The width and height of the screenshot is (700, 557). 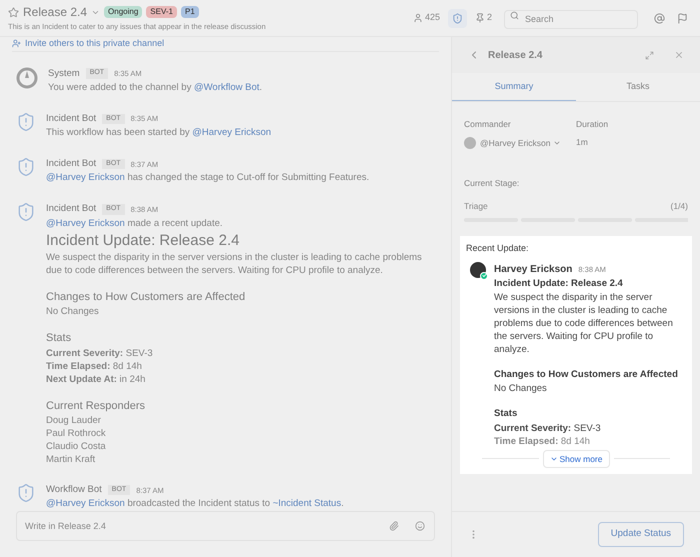 I want to click on panel-title: Release 2.4, so click(x=516, y=55).